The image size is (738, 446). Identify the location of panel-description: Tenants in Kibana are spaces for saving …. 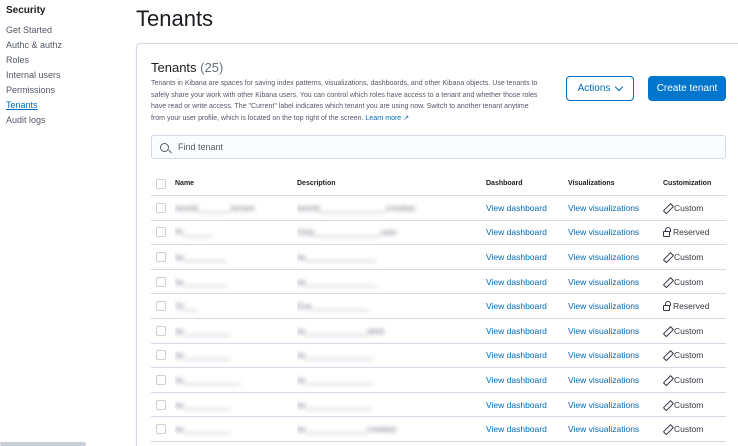
(345, 101).